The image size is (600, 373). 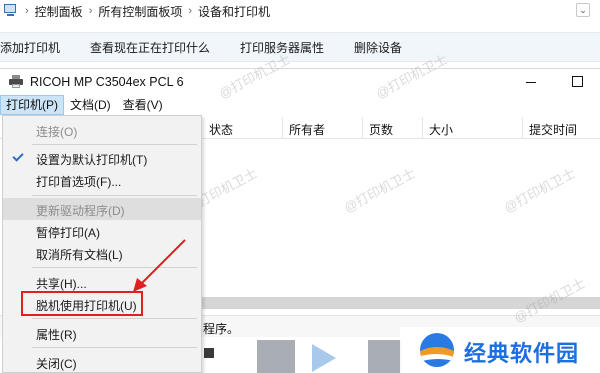 What do you see at coordinates (307, 129) in the screenshot?
I see `column-owner: 所有者` at bounding box center [307, 129].